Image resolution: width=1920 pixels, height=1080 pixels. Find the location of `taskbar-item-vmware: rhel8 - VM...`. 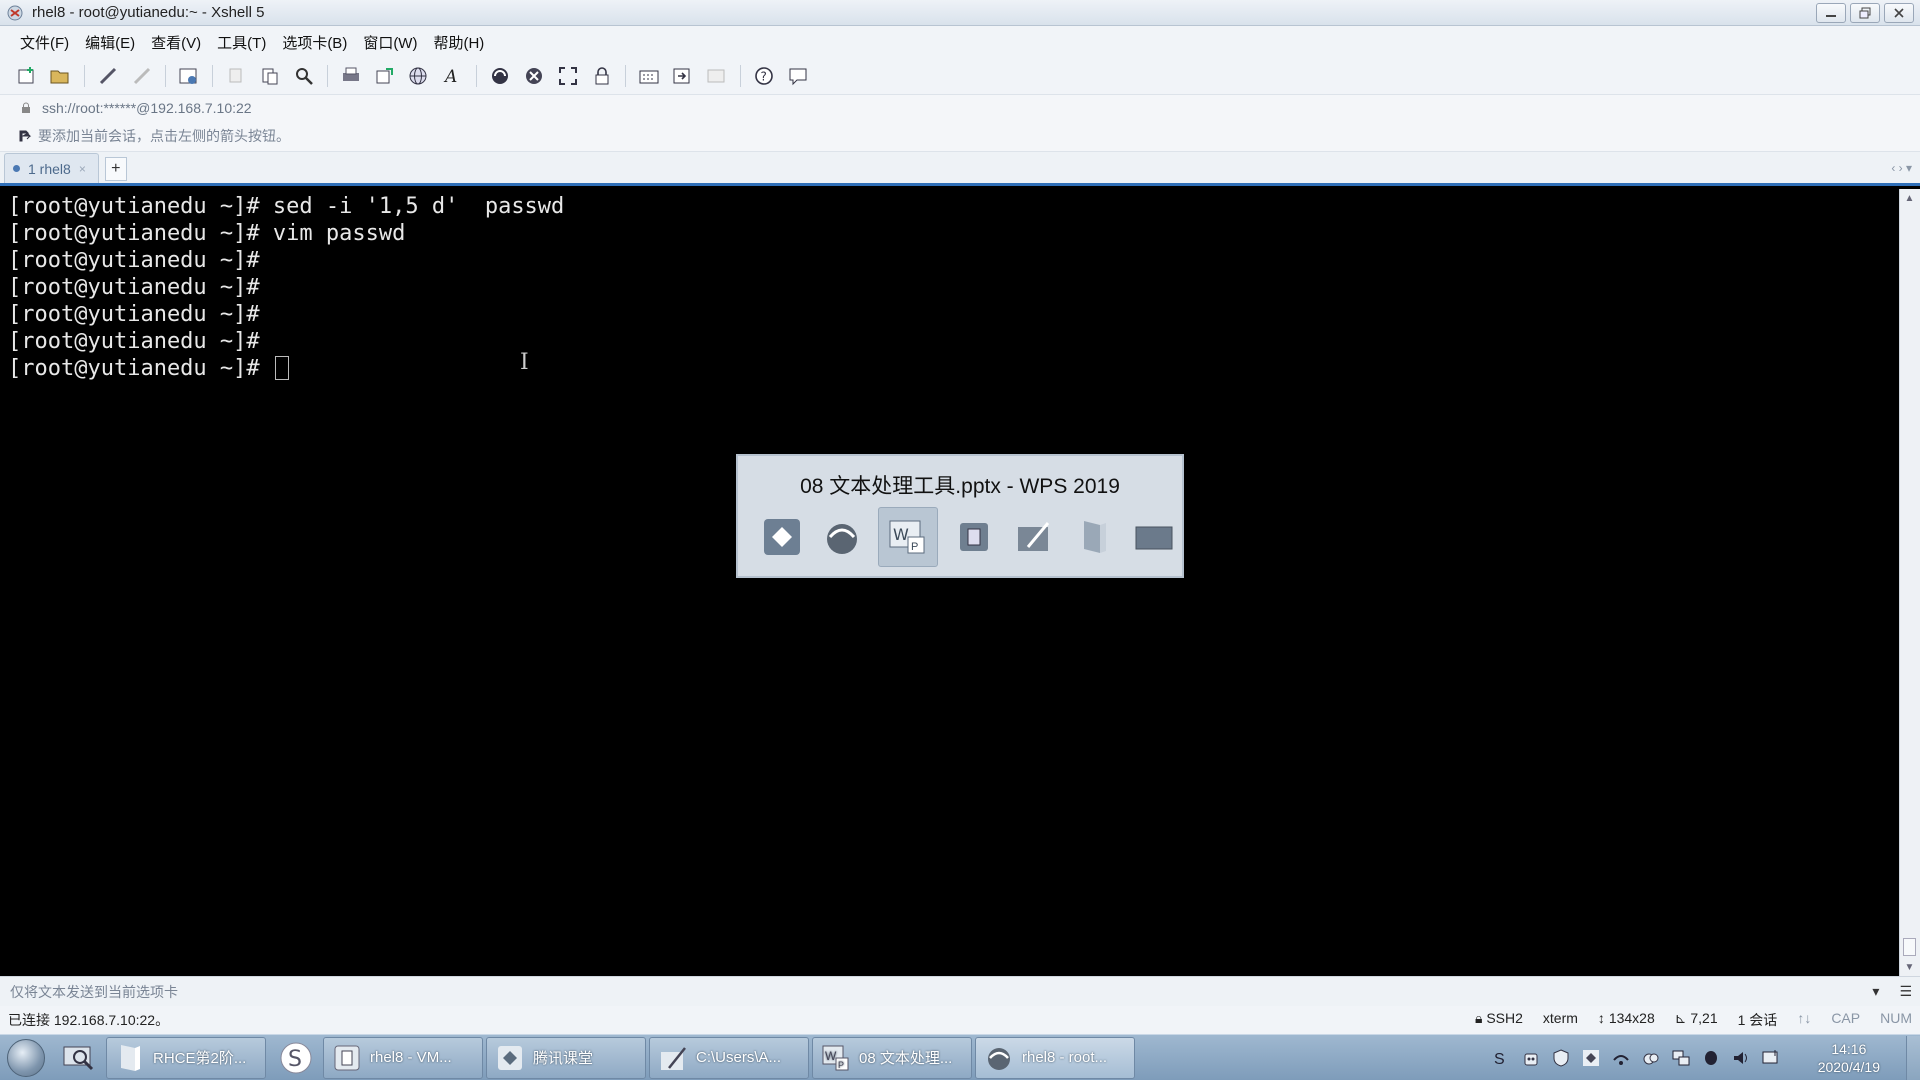

taskbar-item-vmware: rhel8 - VM... is located at coordinates (403, 1057).